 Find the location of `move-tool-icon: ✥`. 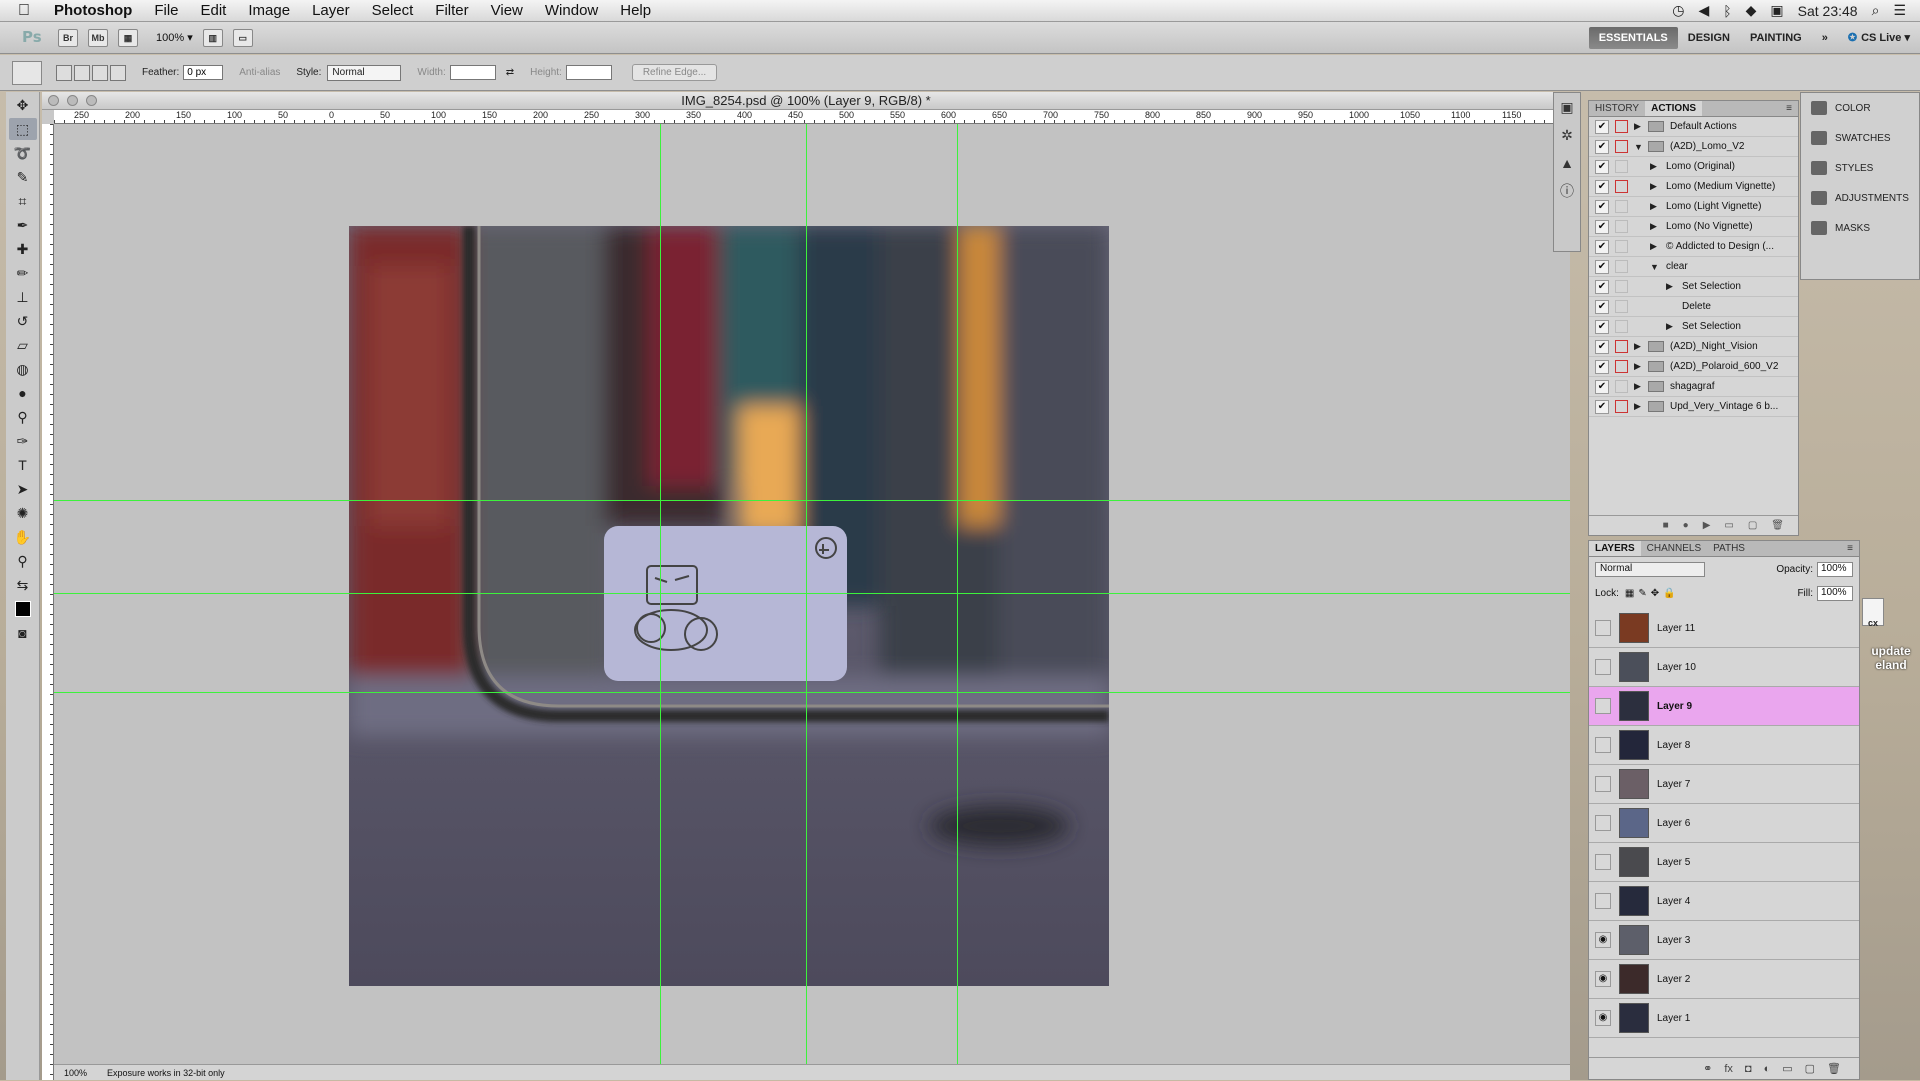

move-tool-icon: ✥ is located at coordinates (23, 105).